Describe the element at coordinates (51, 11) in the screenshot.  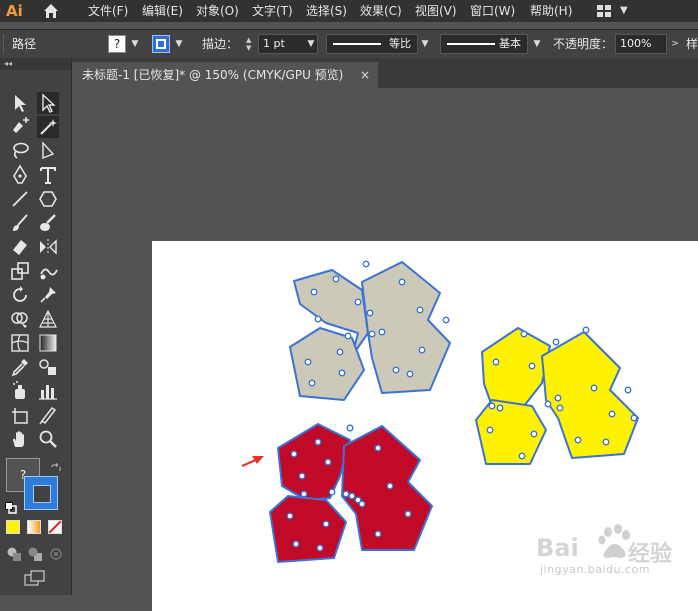
I see `home-icon` at that location.